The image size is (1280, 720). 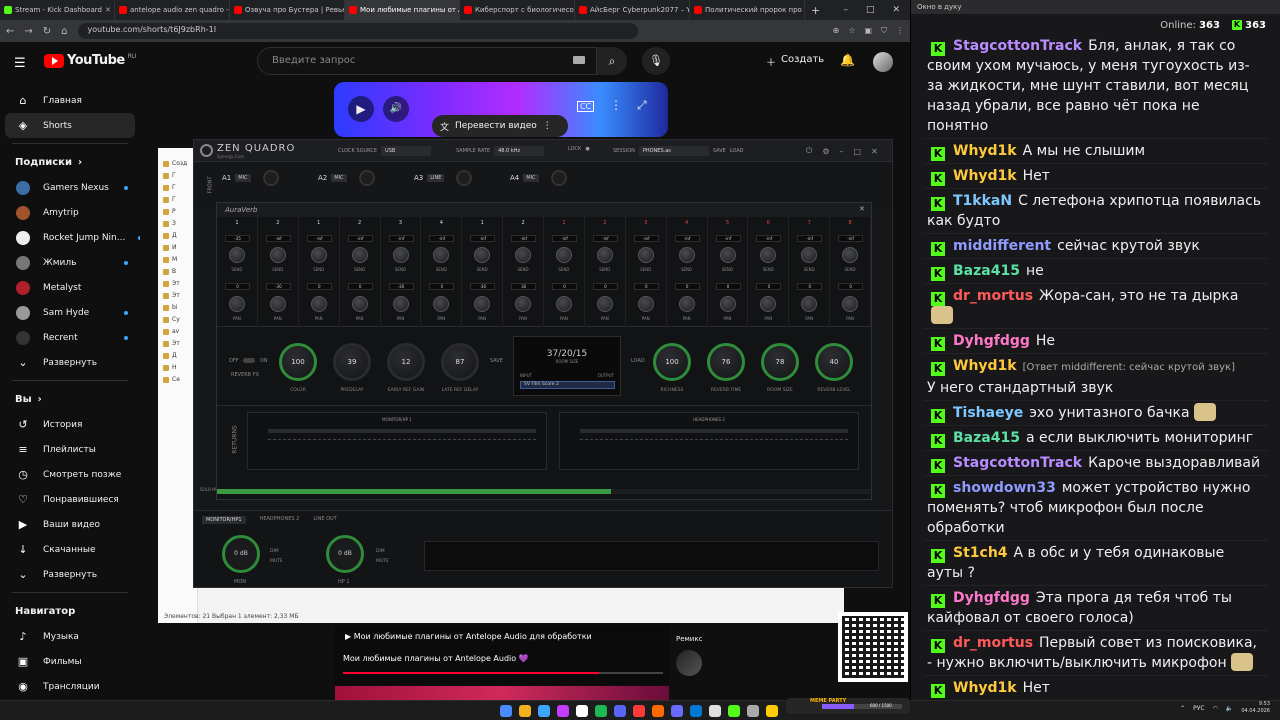 I want to click on play-button: ▶, so click(x=361, y=109).